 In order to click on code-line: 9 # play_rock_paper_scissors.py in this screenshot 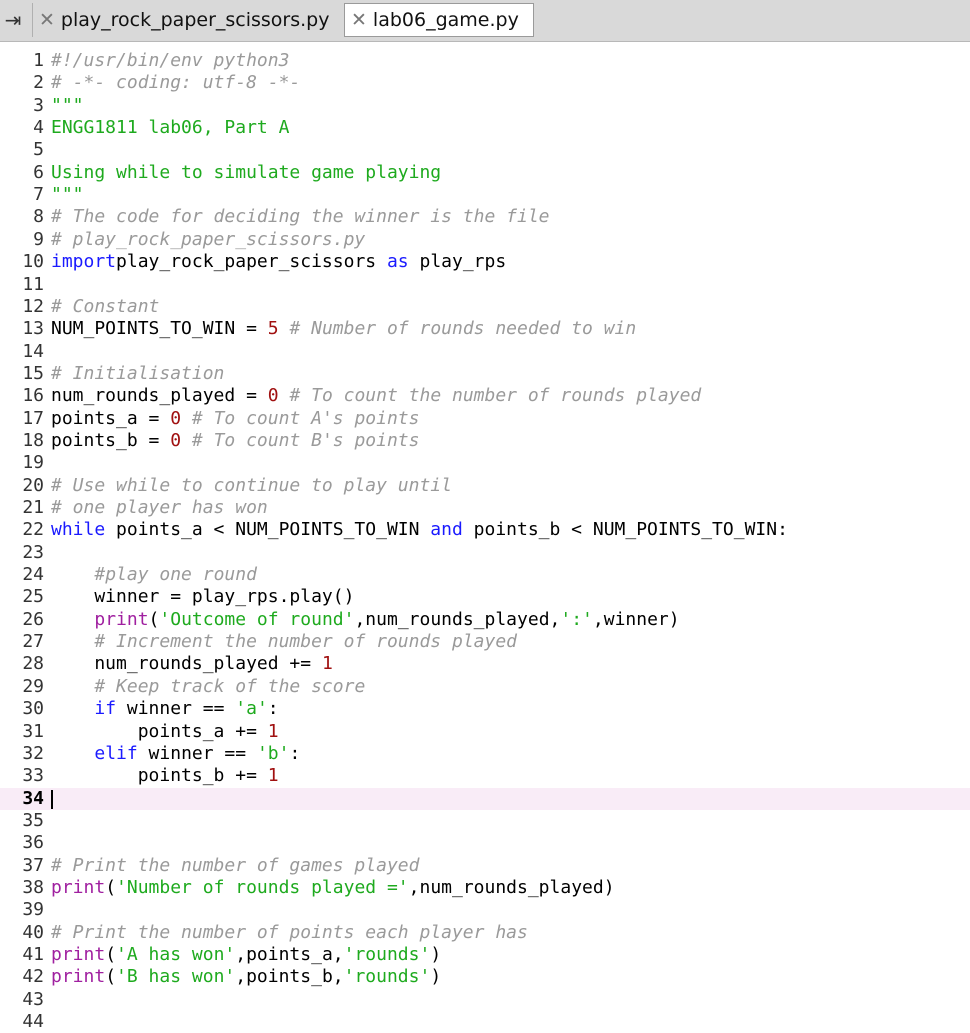, I will do `click(485, 240)`.